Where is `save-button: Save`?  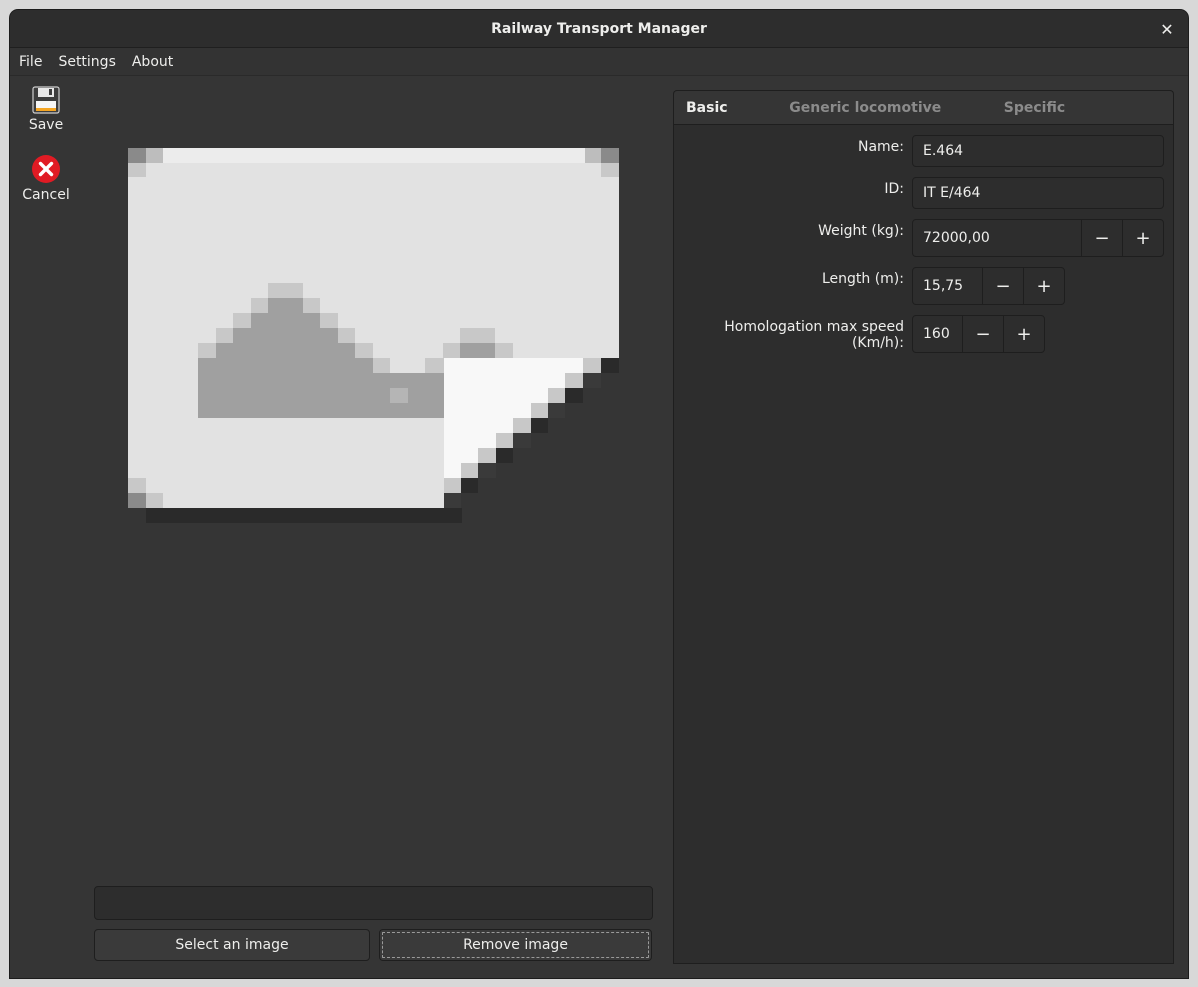 save-button: Save is located at coordinates (46, 109).